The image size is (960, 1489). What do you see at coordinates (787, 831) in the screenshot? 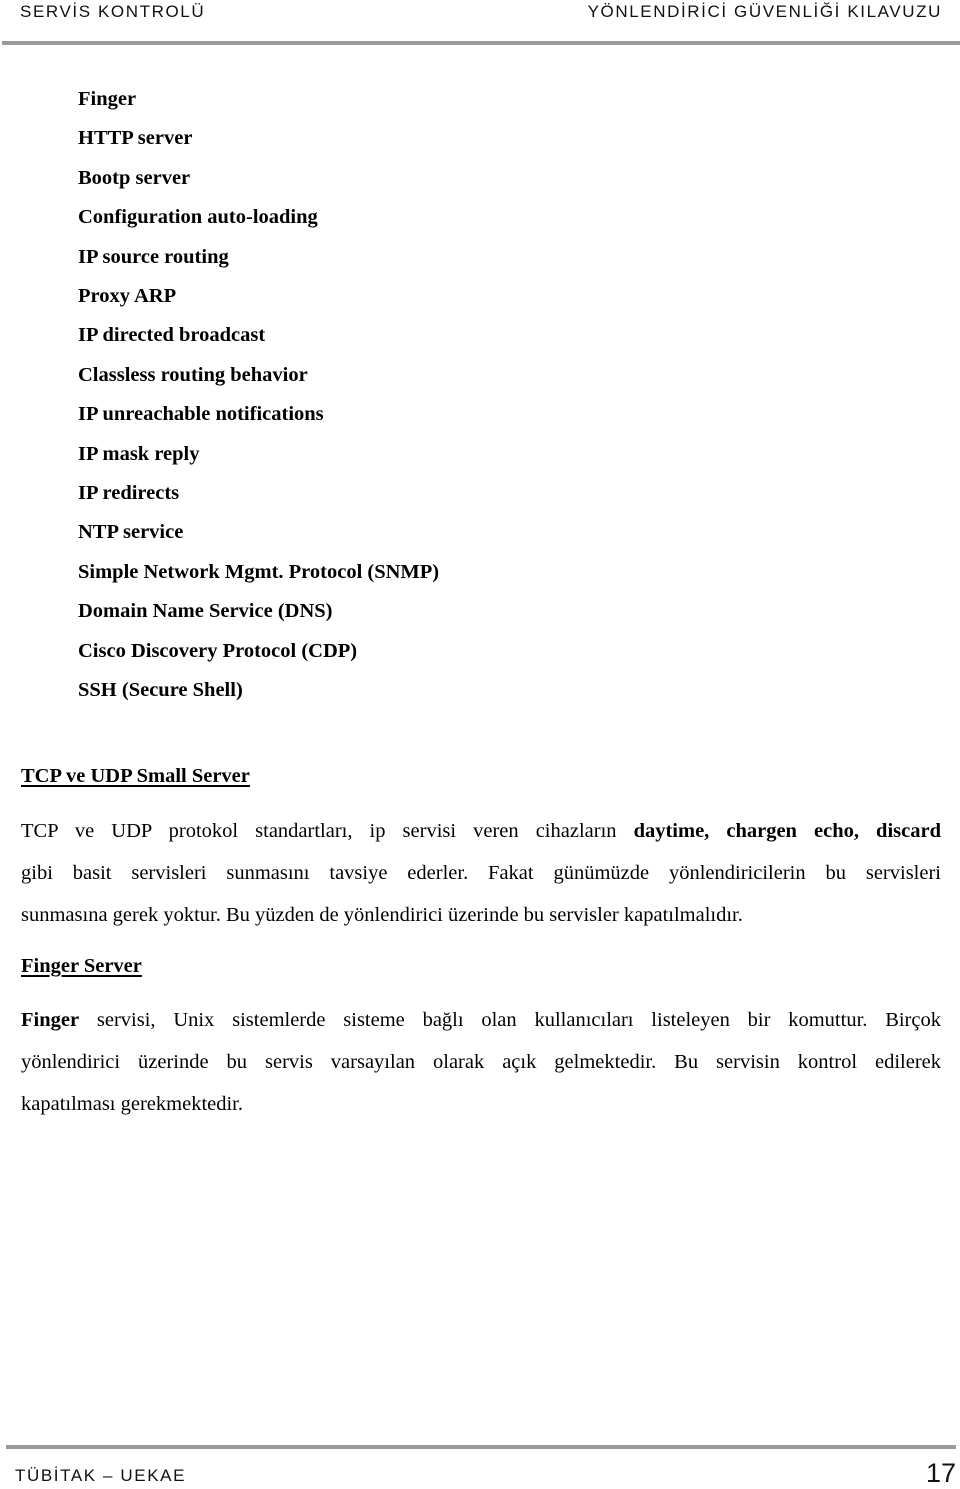
I see `emphasized-service-names: daytime, chargen echo, discard` at bounding box center [787, 831].